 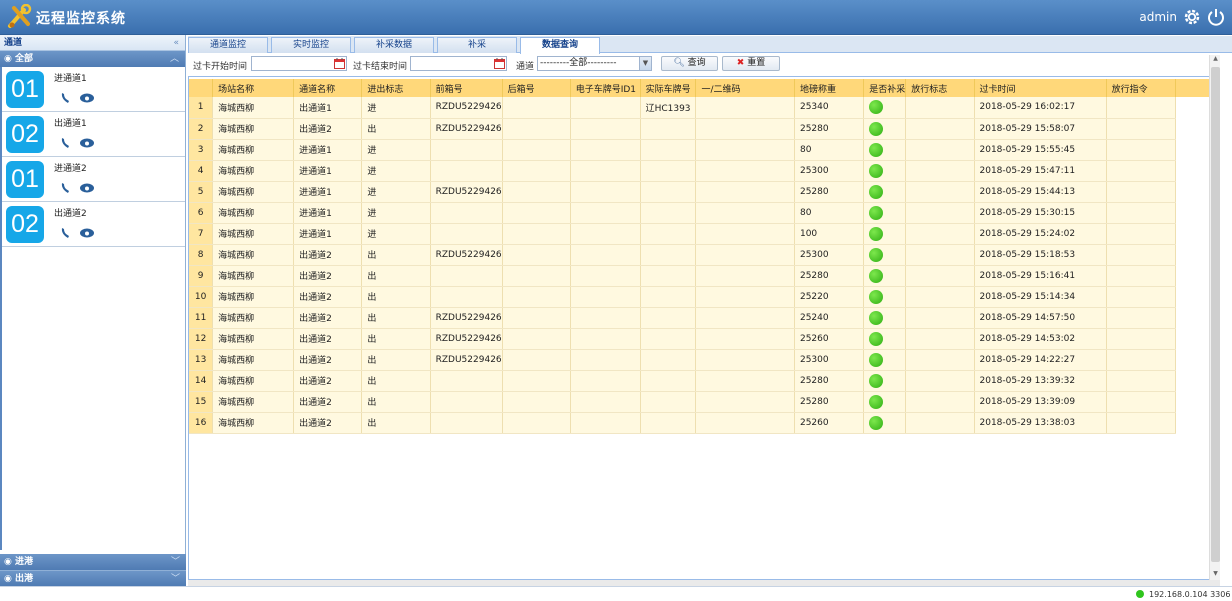 I want to click on column-header: 放行指令, so click(x=1141, y=88).